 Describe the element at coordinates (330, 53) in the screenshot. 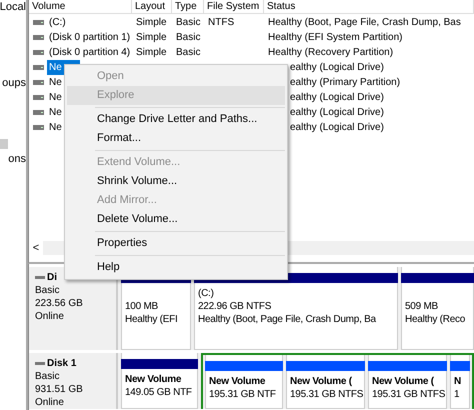

I see `table-cell-text: Healthy (Recovery Partition)` at that location.